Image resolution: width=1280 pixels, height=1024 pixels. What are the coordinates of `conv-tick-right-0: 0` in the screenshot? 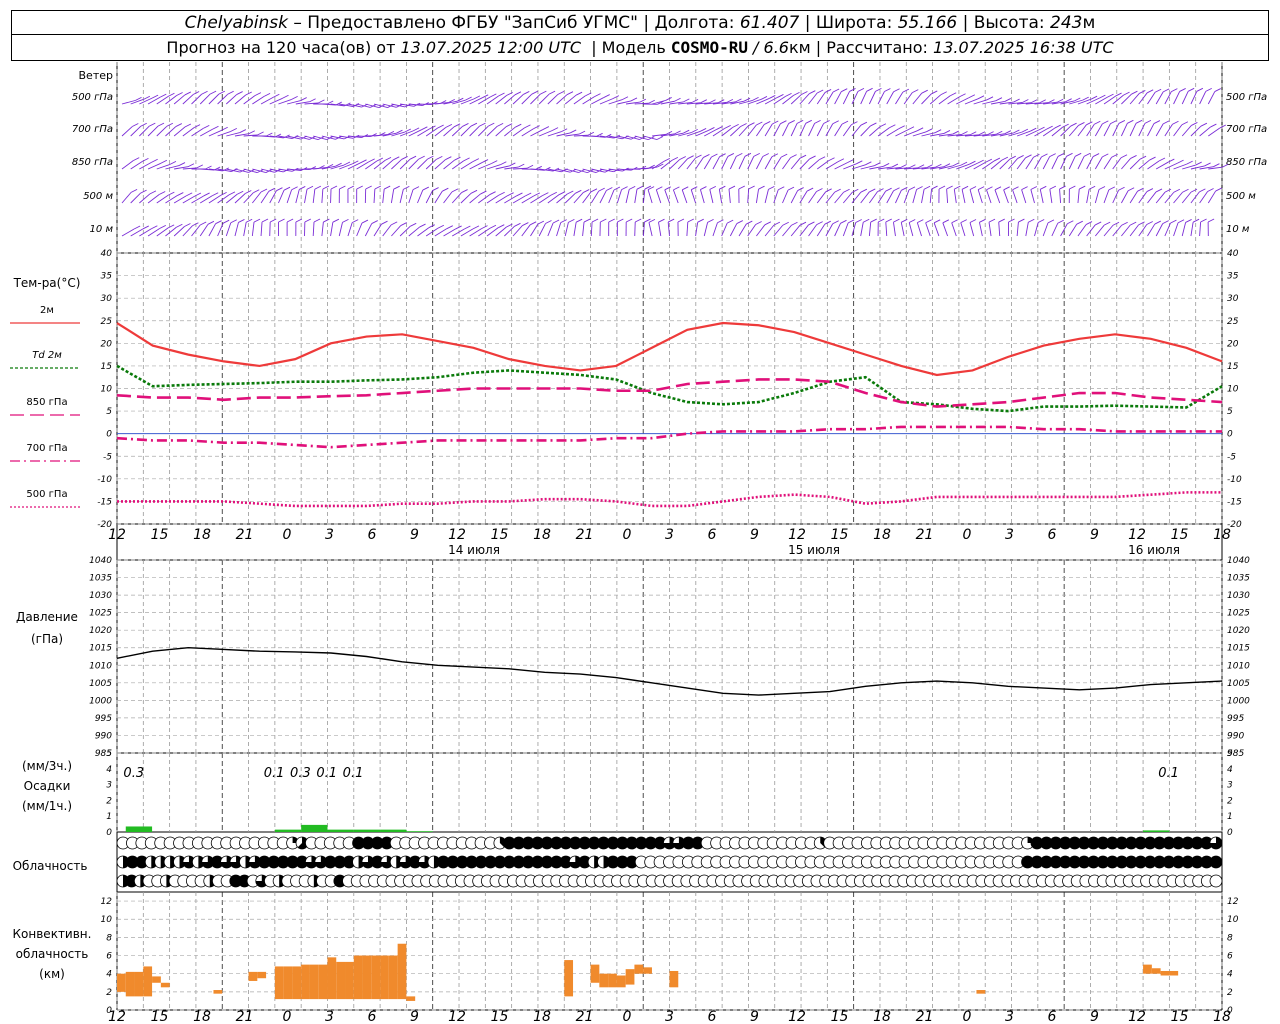 It's located at (1230, 1011).